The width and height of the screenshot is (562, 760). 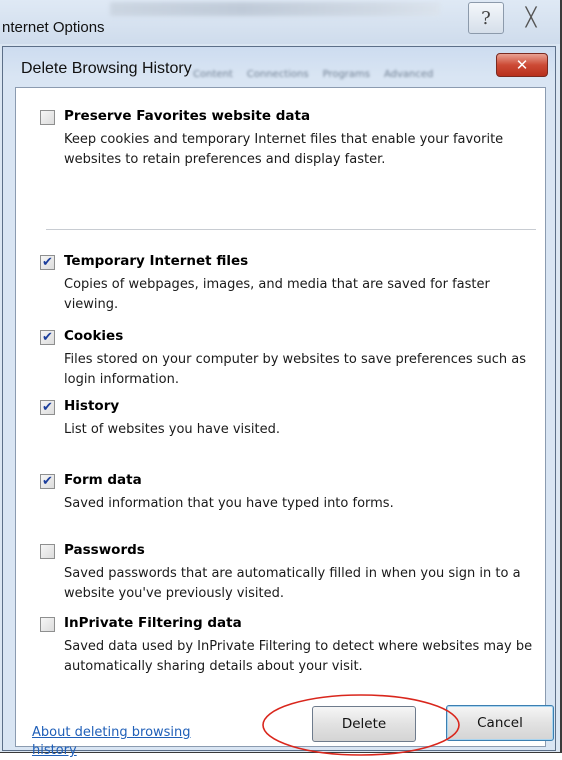 What do you see at coordinates (187, 116) in the screenshot?
I see `option-title: Preserve Favorites website data` at bounding box center [187, 116].